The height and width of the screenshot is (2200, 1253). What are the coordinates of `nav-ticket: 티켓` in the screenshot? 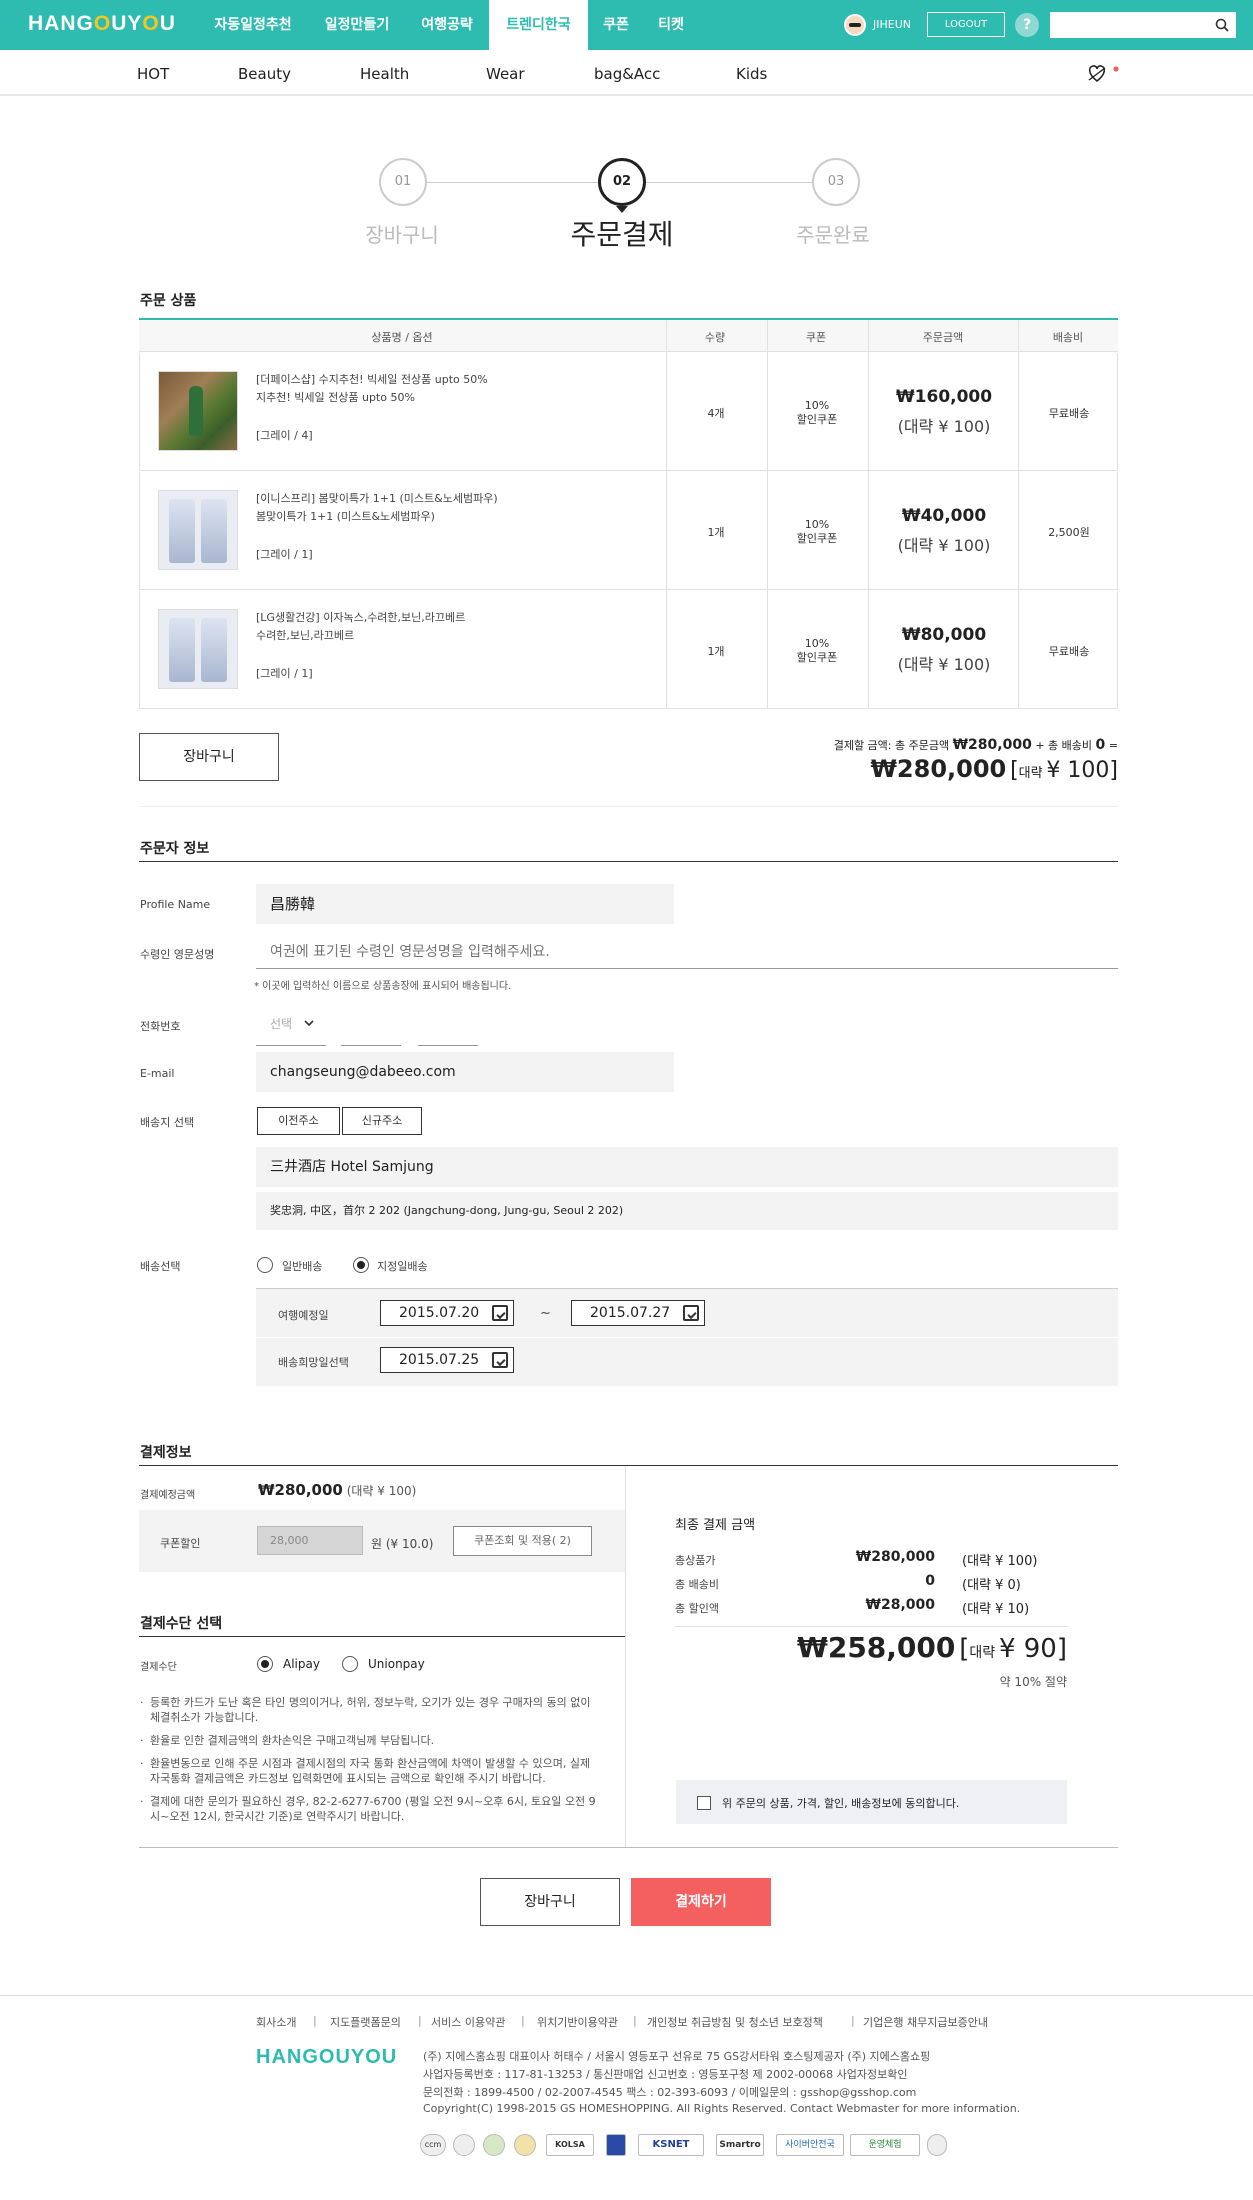 It's located at (671, 25).